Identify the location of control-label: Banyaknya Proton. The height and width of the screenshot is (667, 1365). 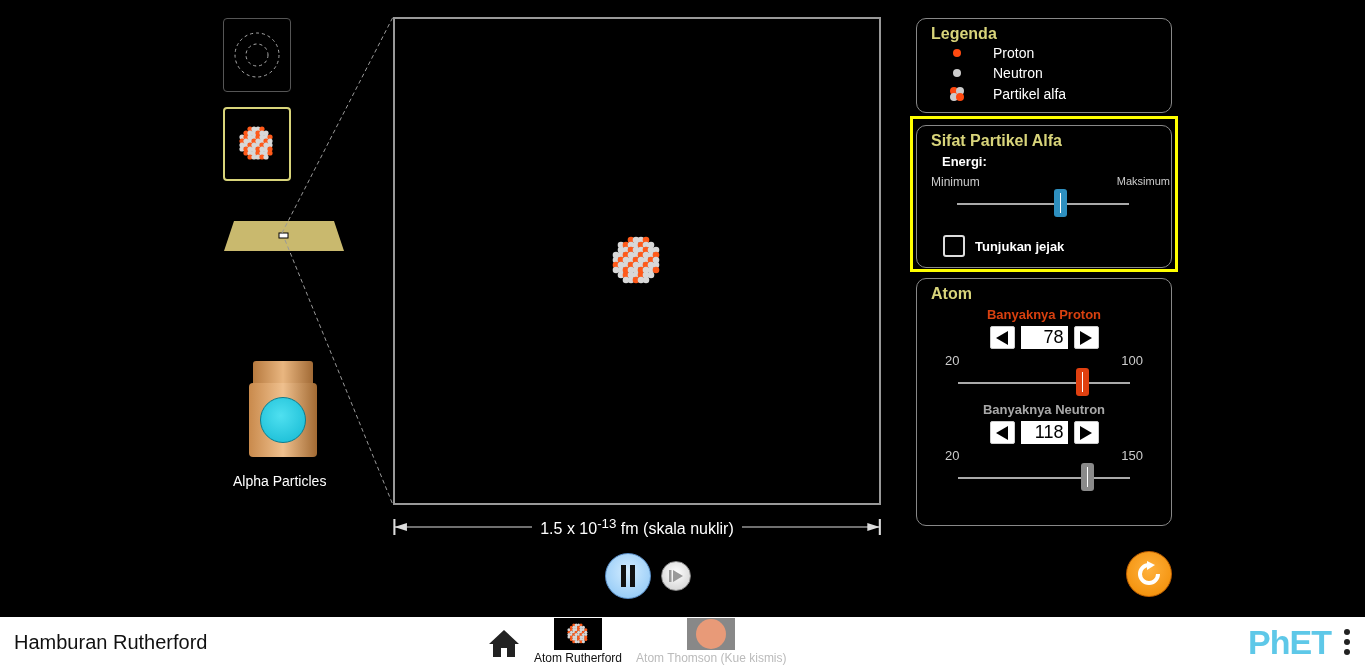
(1044, 314).